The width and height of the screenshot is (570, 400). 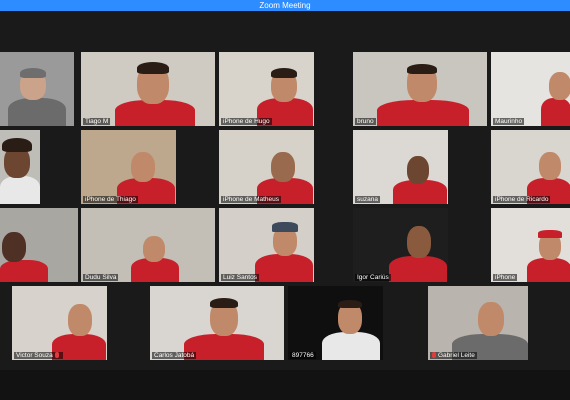 I want to click on participant-tile: Gabriel Leite, so click(x=478, y=323).